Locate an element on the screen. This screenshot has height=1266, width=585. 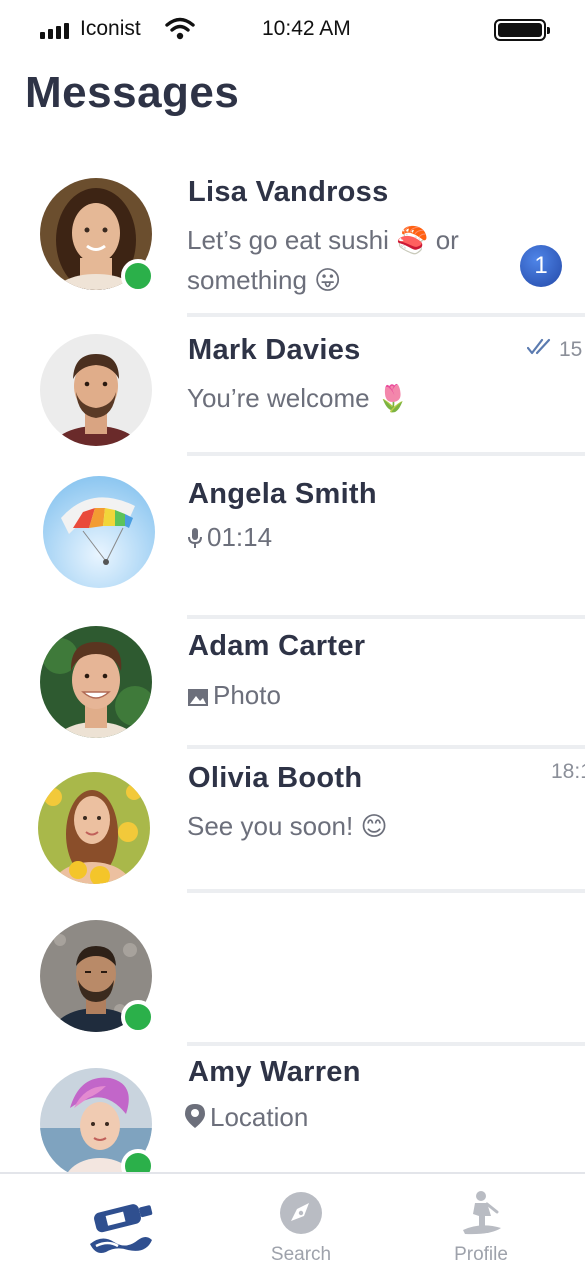
tab-label: Search is located at coordinates (301, 1254).